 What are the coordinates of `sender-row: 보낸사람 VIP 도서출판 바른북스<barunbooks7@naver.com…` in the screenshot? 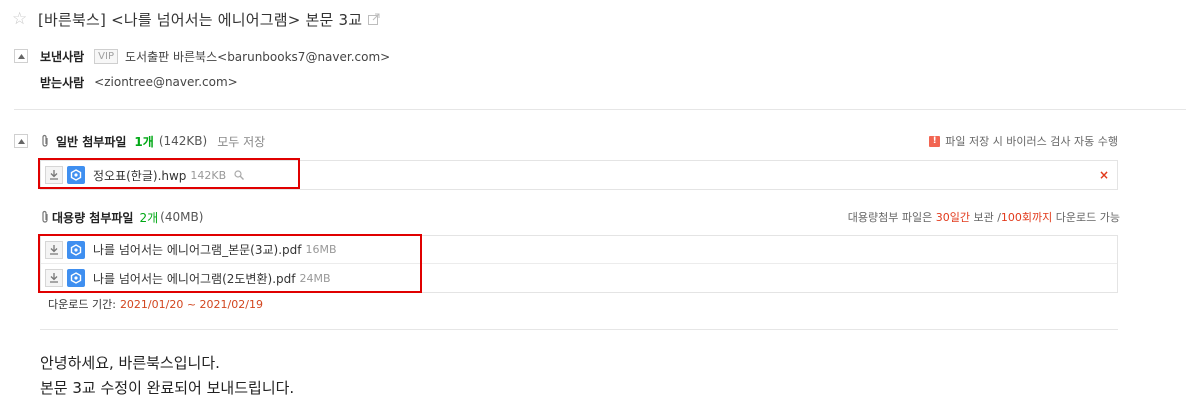 It's located at (215, 56).